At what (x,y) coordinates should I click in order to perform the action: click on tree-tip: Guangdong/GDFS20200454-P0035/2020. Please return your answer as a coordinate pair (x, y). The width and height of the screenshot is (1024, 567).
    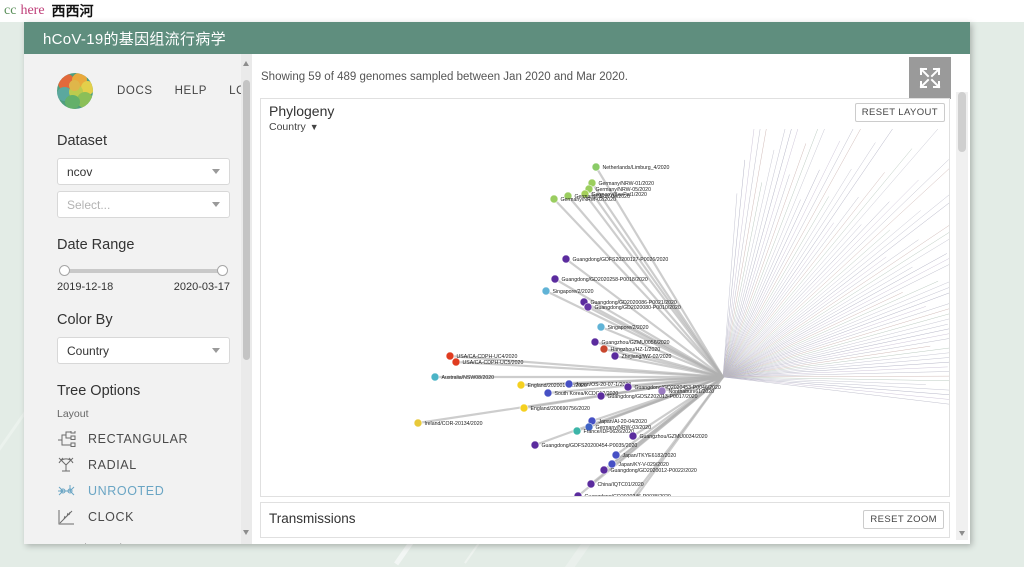
    Looking at the image, I should click on (583, 445).